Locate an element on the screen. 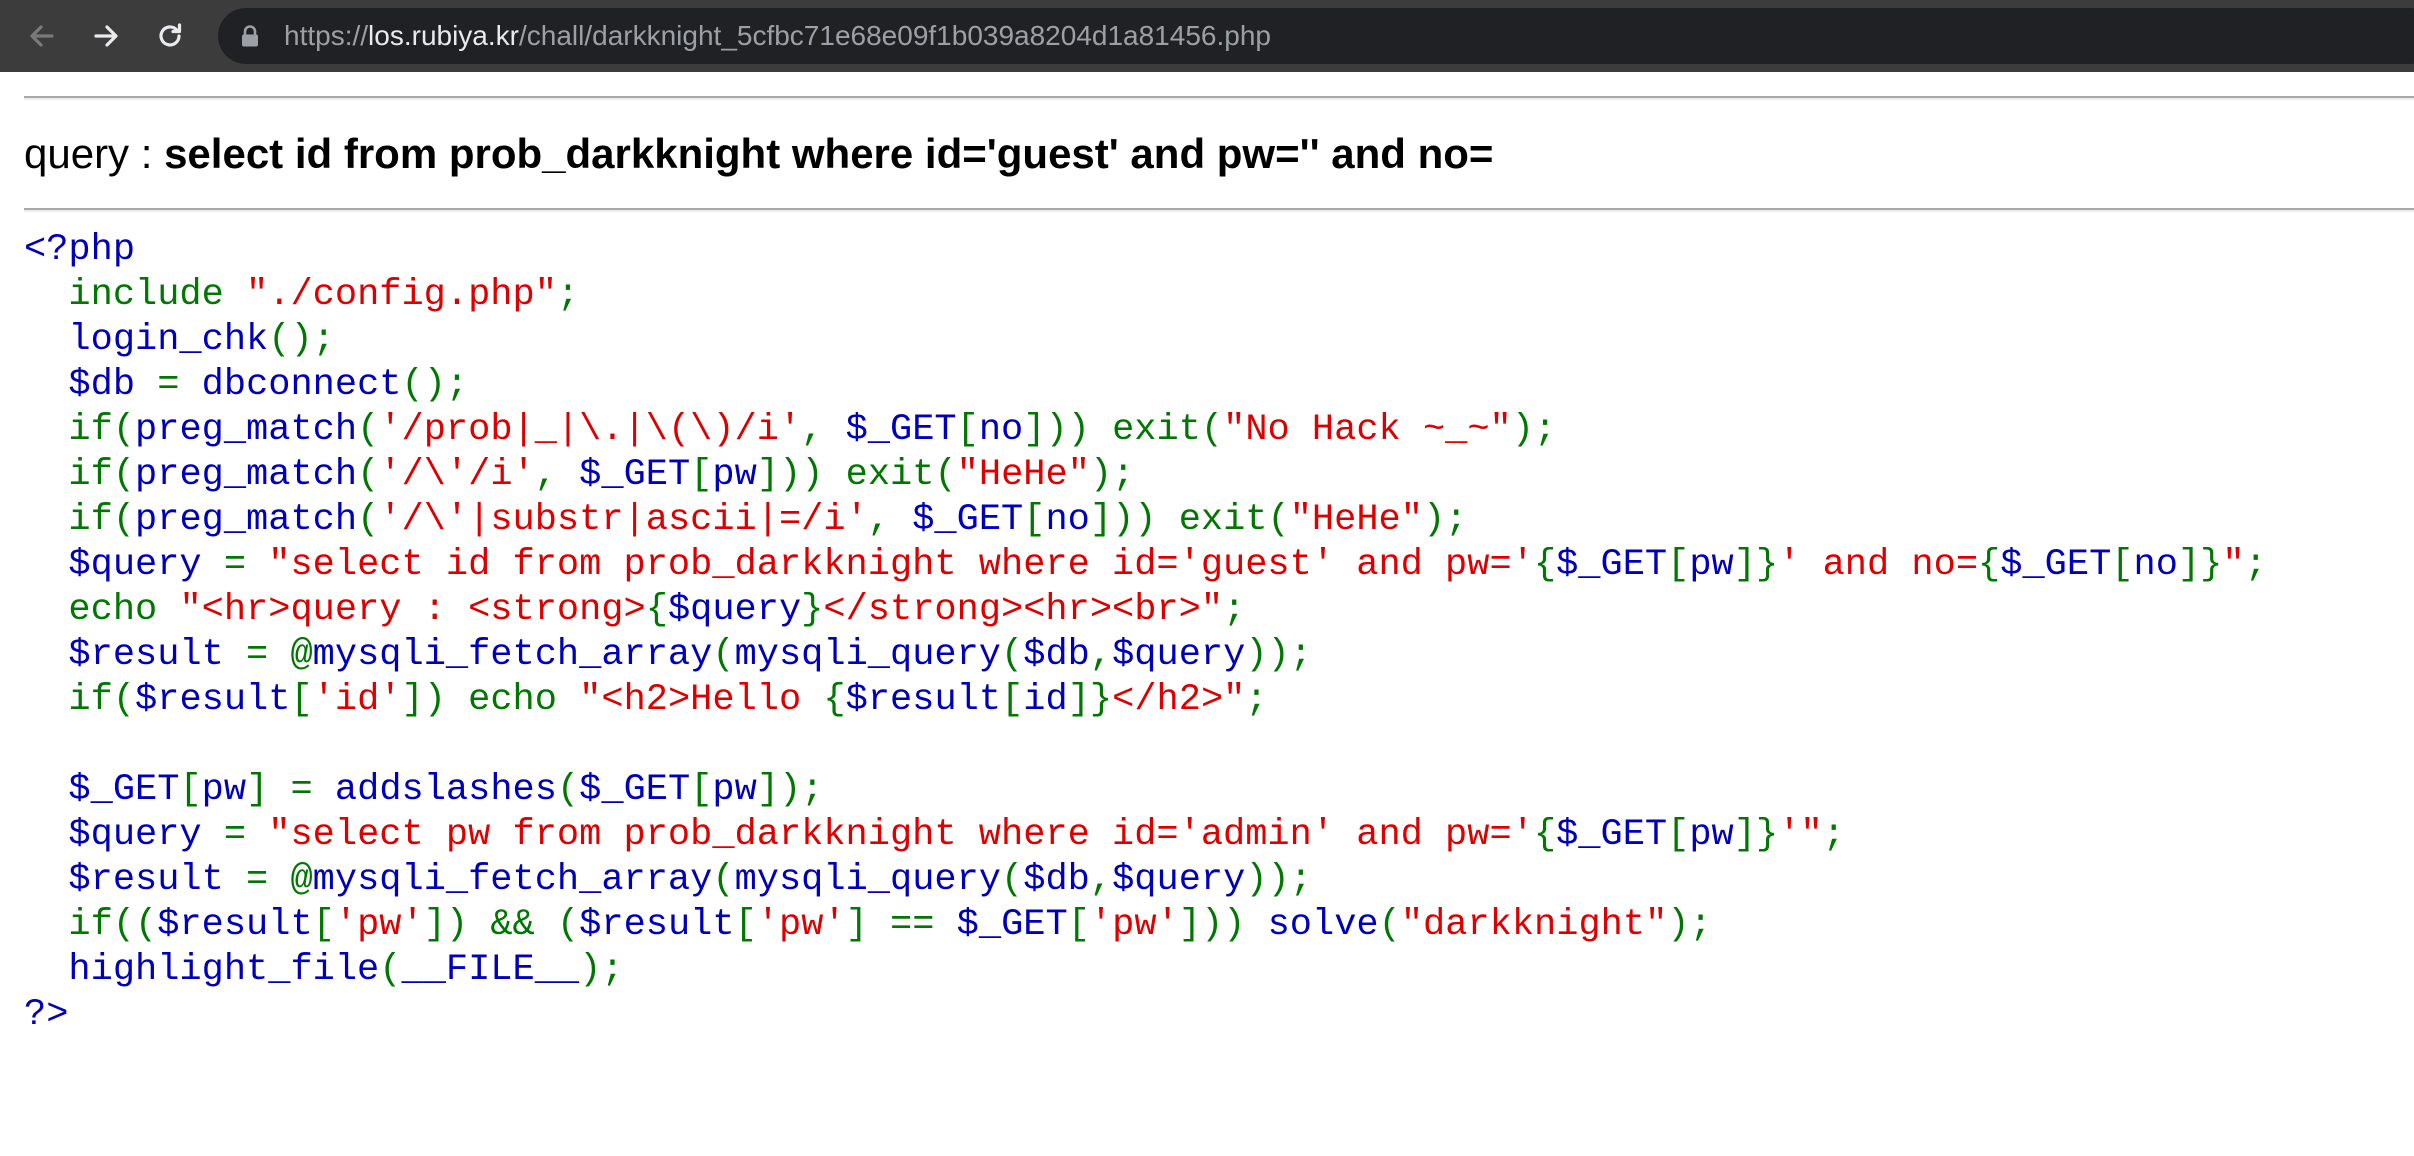 This screenshot has width=2414, height=1156. code-token-default: $db is located at coordinates (91, 385).